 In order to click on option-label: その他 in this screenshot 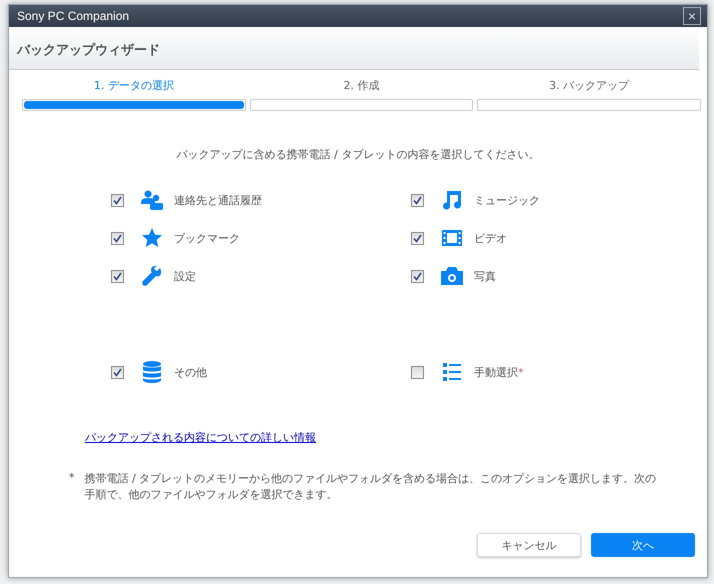, I will do `click(190, 372)`.